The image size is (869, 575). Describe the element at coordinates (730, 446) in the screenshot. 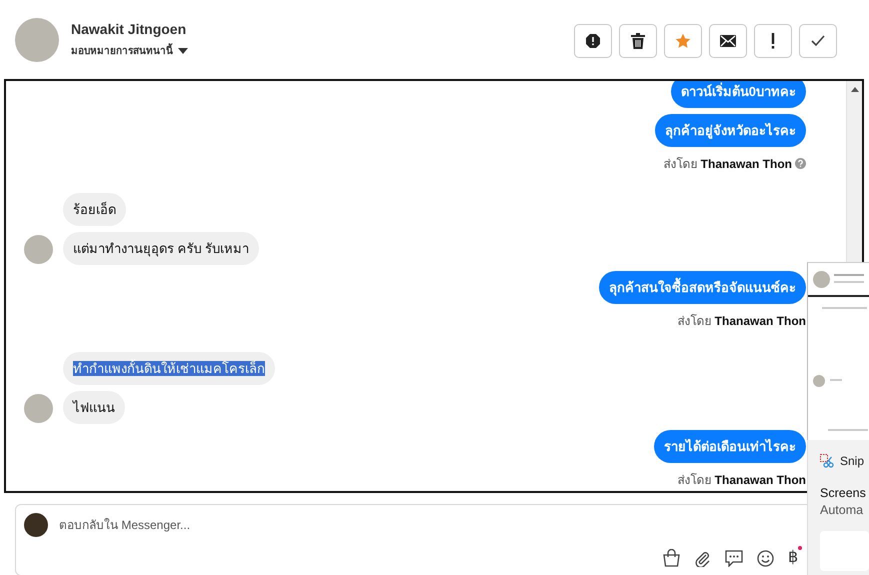

I see `sent-message-bubble: รายได้ต่อเดือนเท่าไรคะ` at that location.